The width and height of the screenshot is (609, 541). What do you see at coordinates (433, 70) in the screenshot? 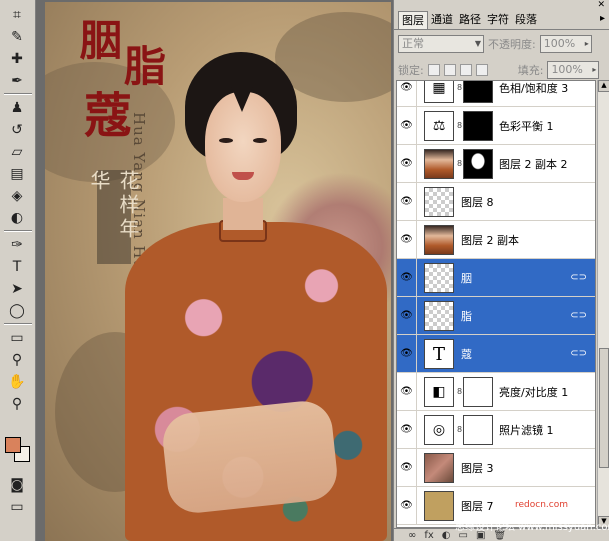
I see `lock-transparency-icon` at bounding box center [433, 70].